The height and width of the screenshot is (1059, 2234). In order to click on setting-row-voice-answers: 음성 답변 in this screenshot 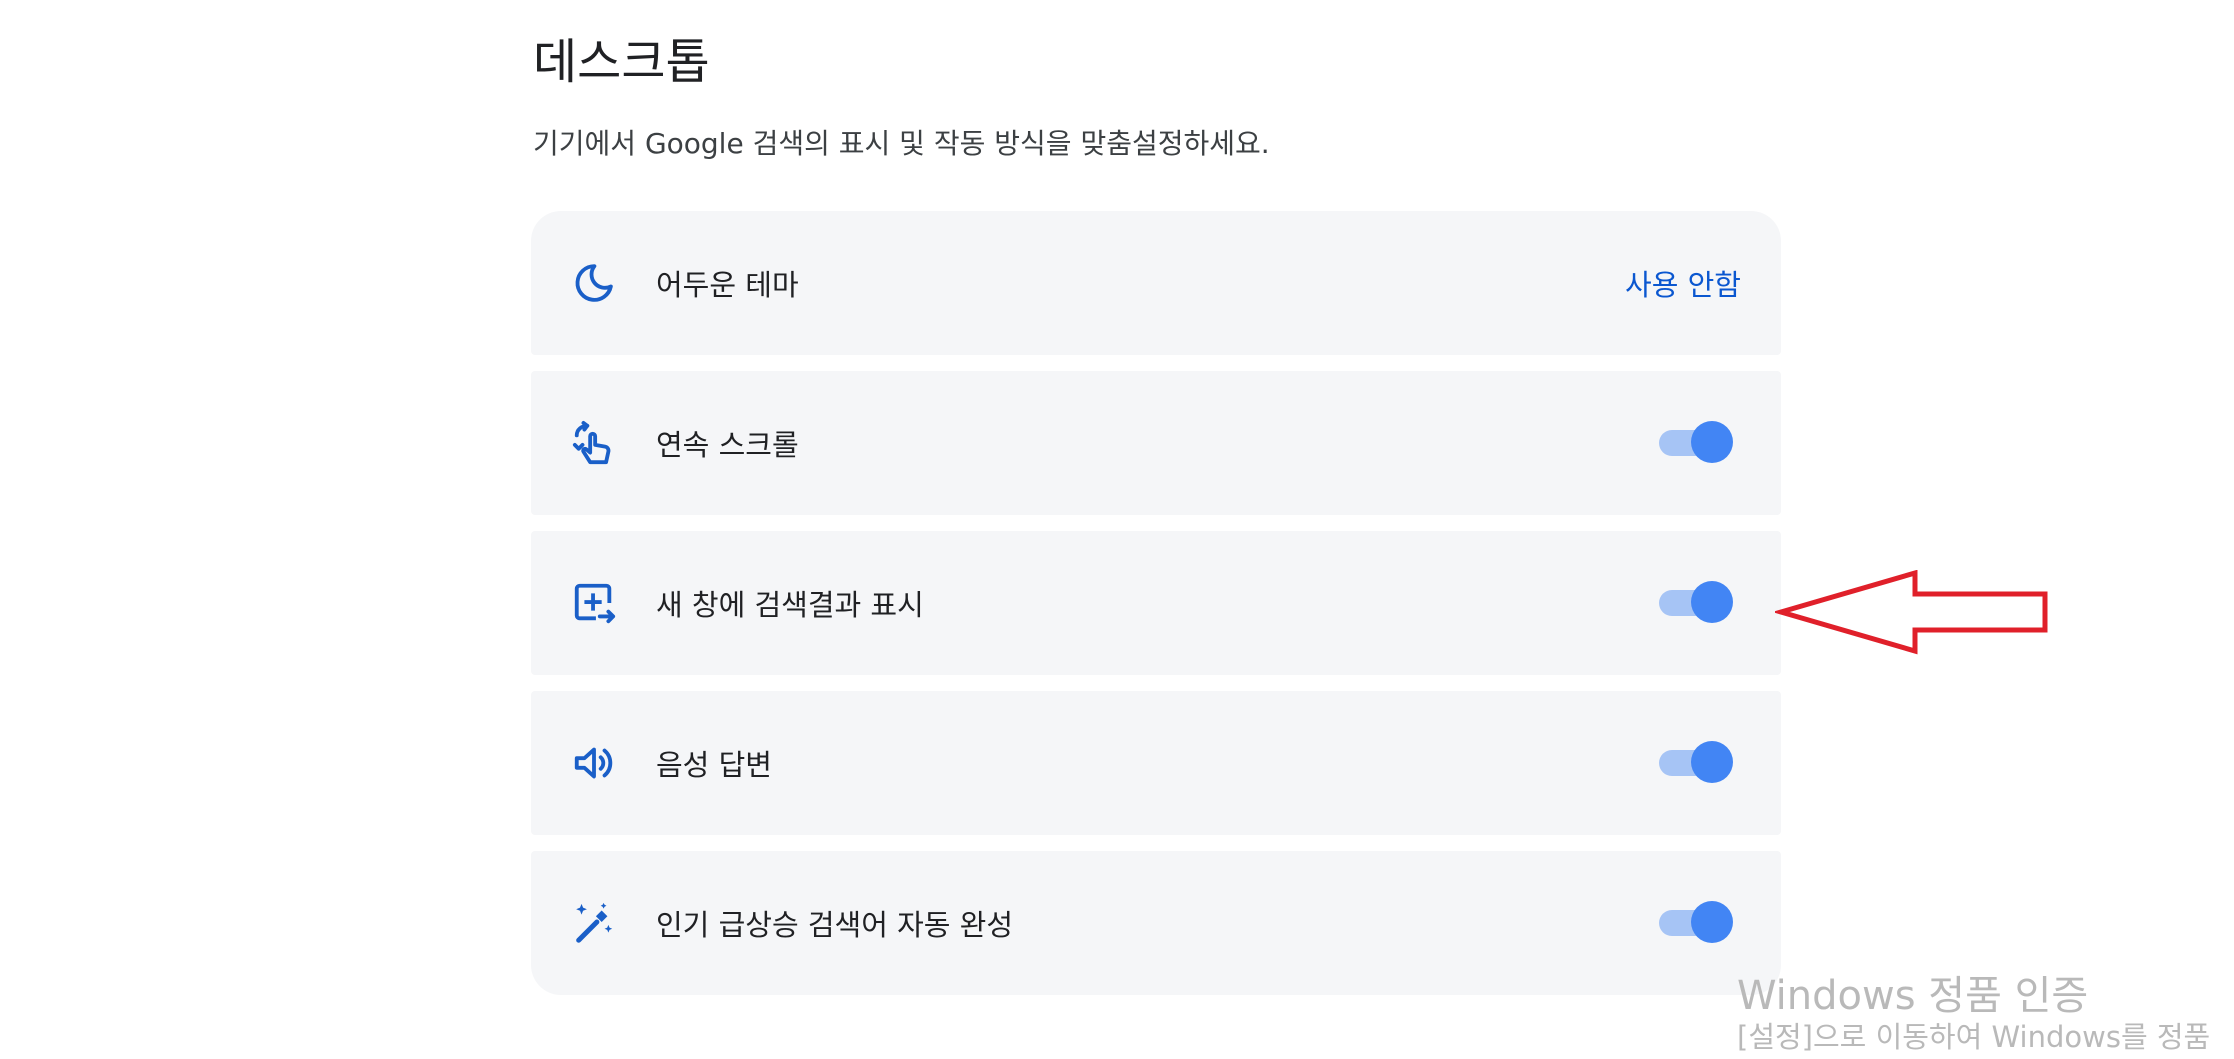, I will do `click(1156, 763)`.